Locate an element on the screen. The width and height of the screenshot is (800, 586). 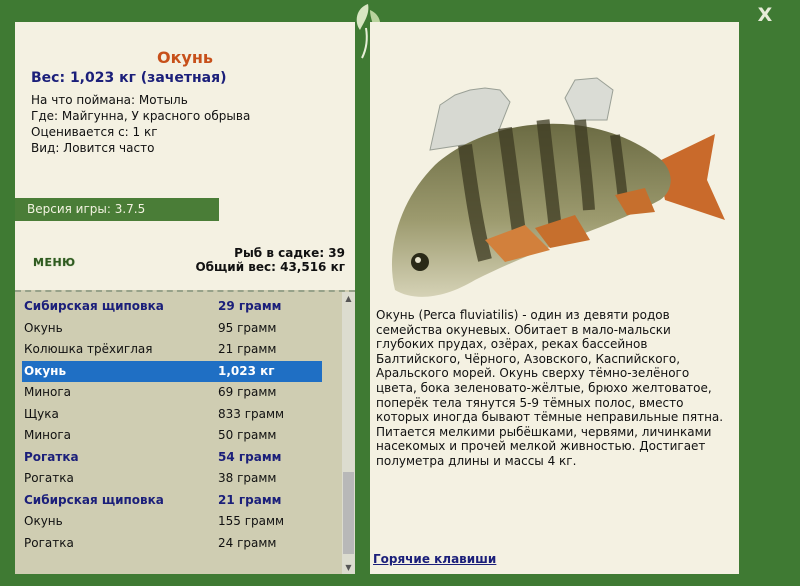
list-item-weight: 833 грамм is located at coordinates (251, 413).